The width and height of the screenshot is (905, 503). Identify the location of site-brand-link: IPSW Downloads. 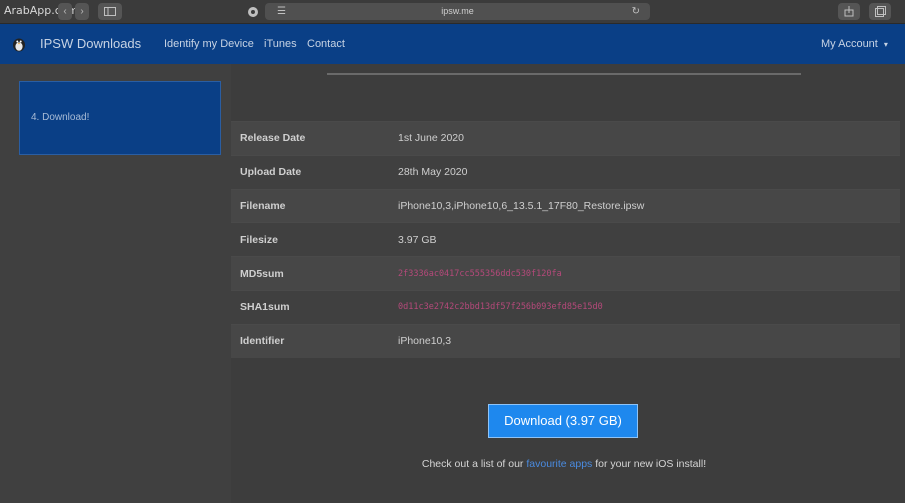
(90, 43).